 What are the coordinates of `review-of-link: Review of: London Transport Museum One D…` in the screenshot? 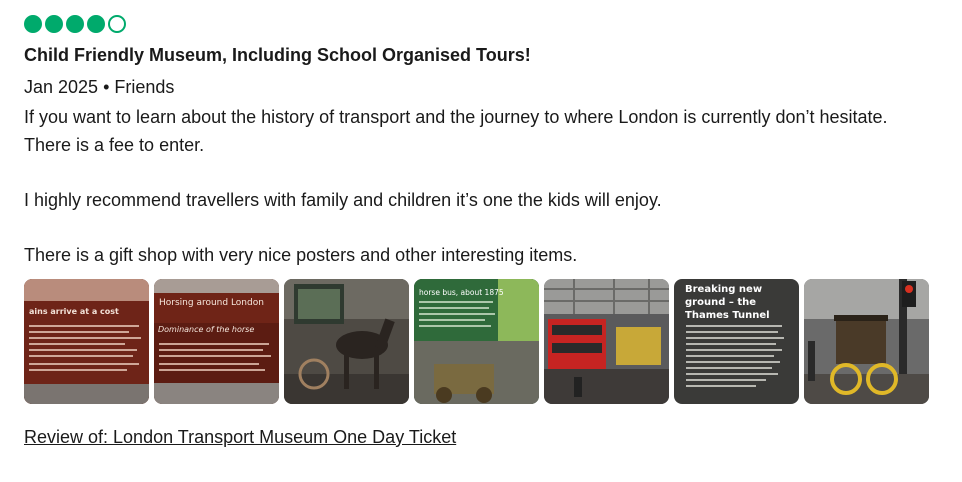 It's located at (240, 437).